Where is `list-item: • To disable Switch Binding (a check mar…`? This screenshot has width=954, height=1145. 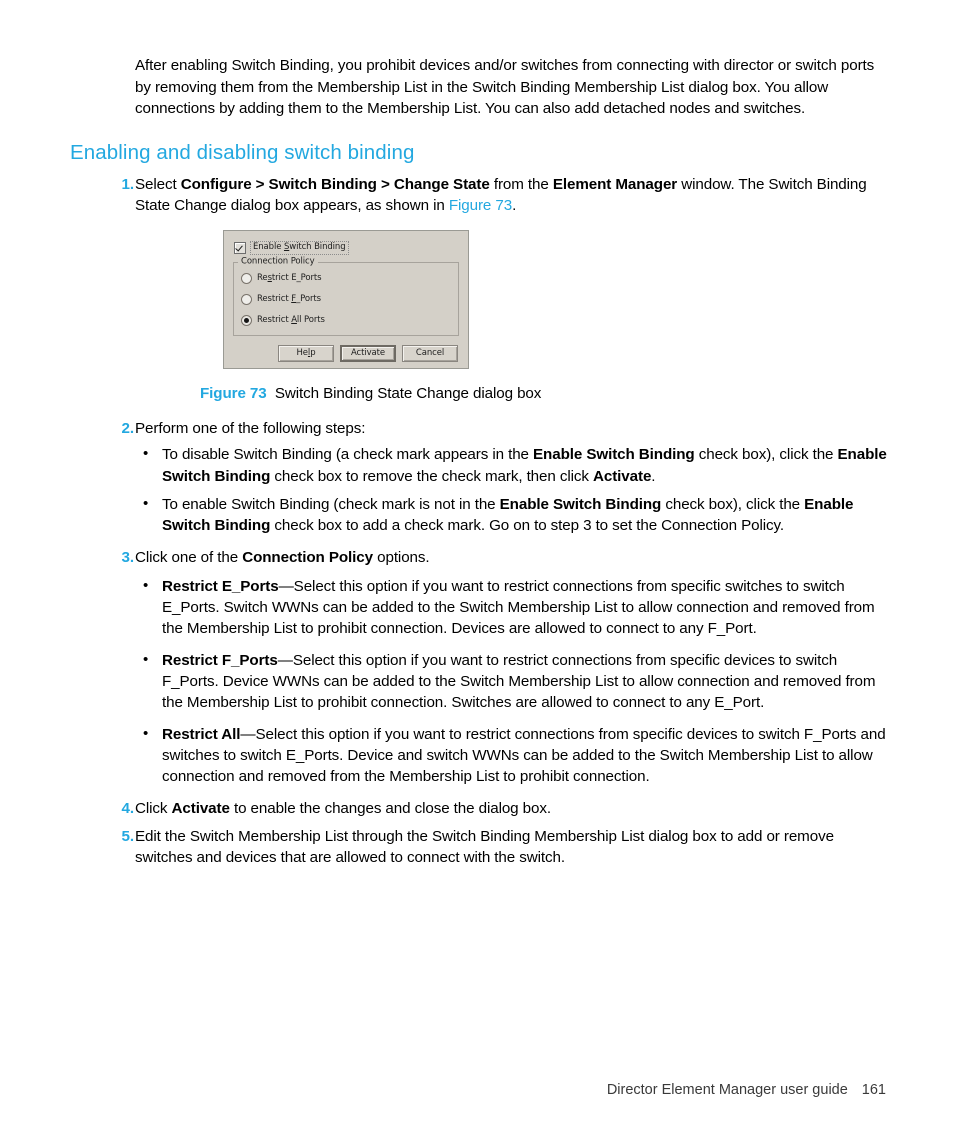
list-item: • To disable Switch Binding (a check mar… is located at coordinates (511, 465).